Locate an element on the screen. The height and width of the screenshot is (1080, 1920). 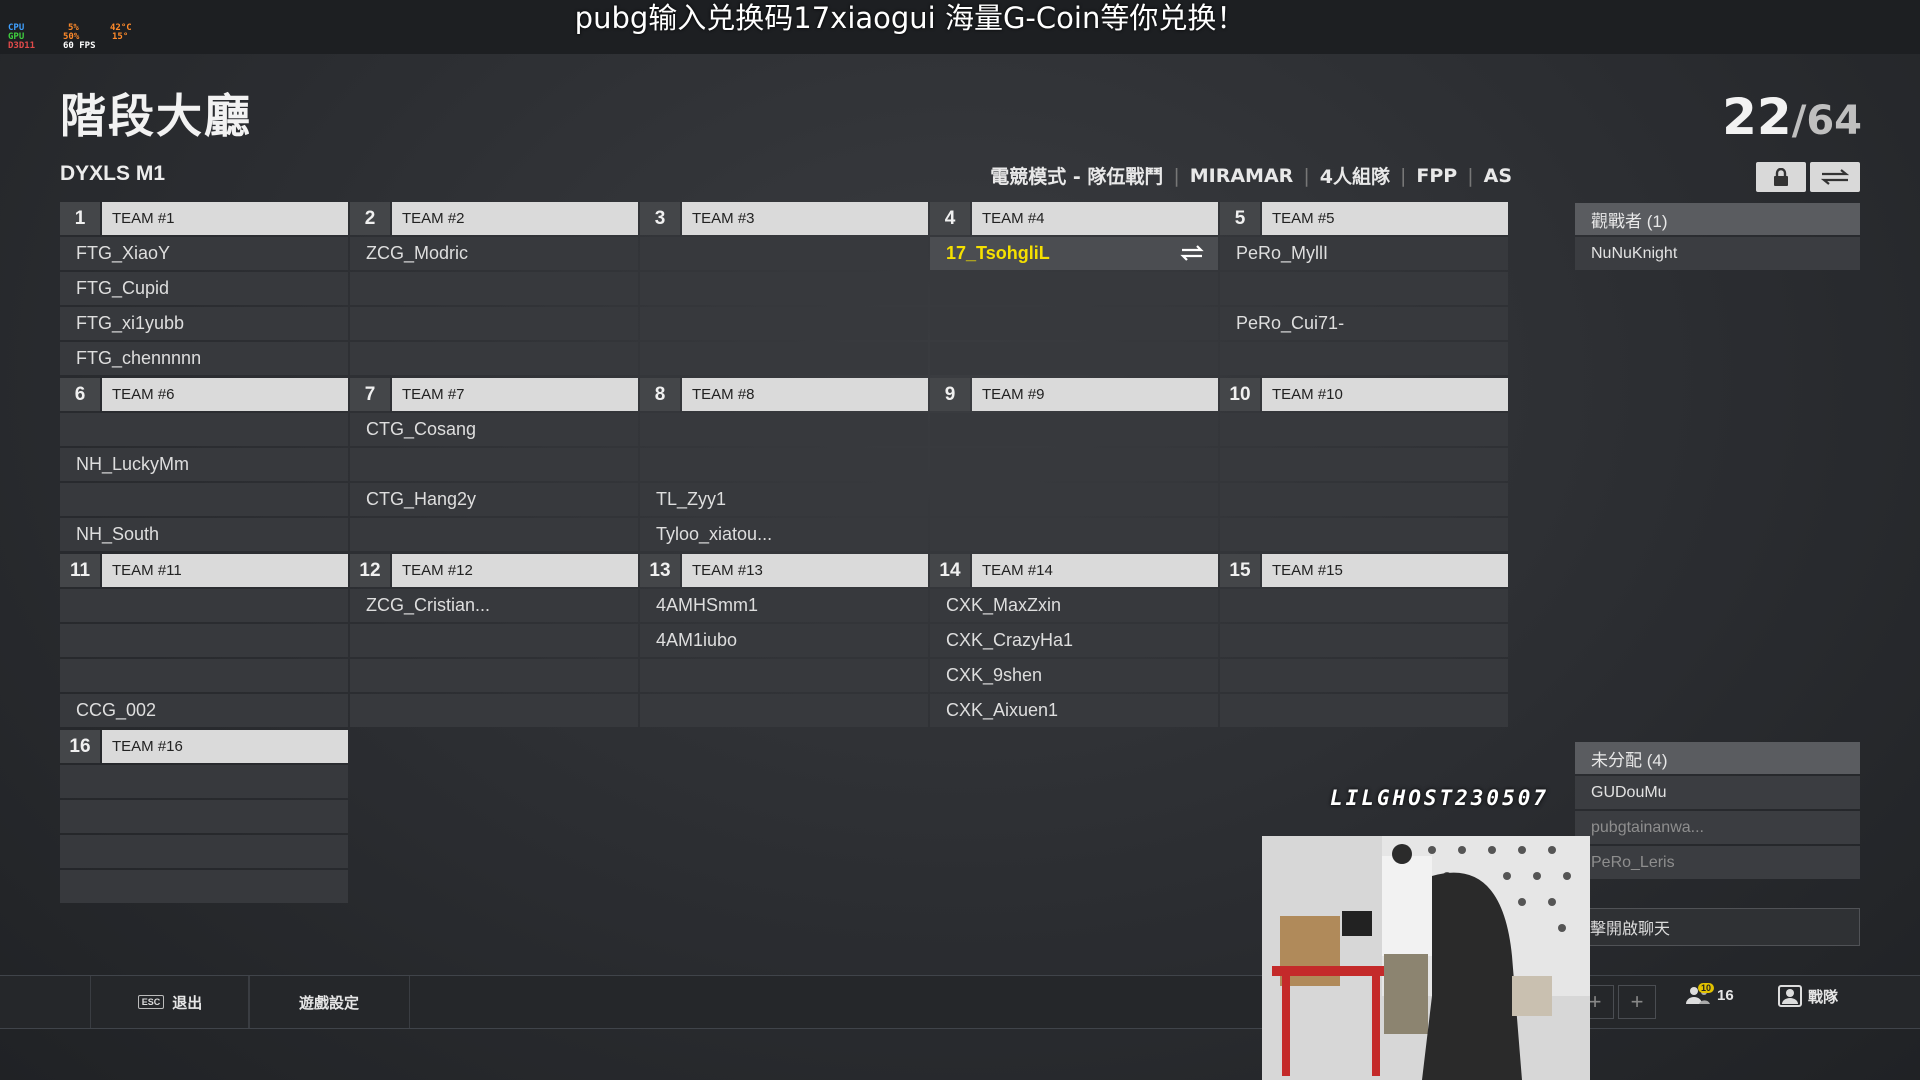
add-friend-slot: + is located at coordinates (1637, 1002).